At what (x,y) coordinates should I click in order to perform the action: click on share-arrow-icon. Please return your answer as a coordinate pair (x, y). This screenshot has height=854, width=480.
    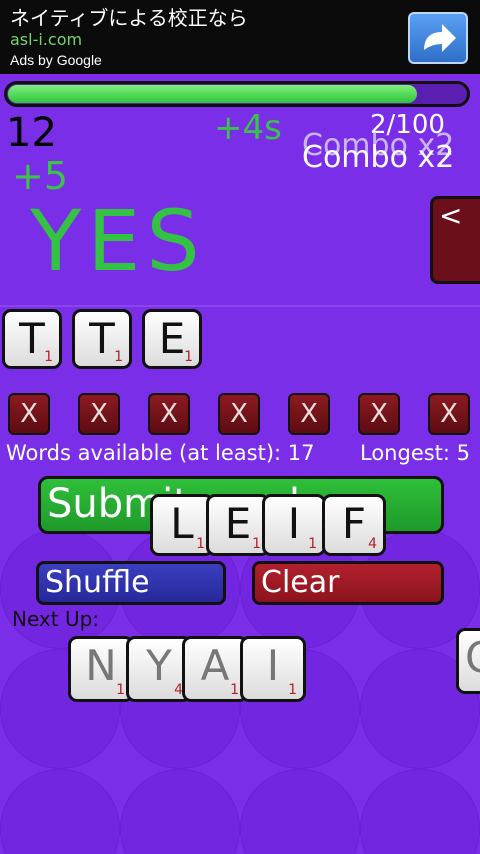
    Looking at the image, I should click on (438, 38).